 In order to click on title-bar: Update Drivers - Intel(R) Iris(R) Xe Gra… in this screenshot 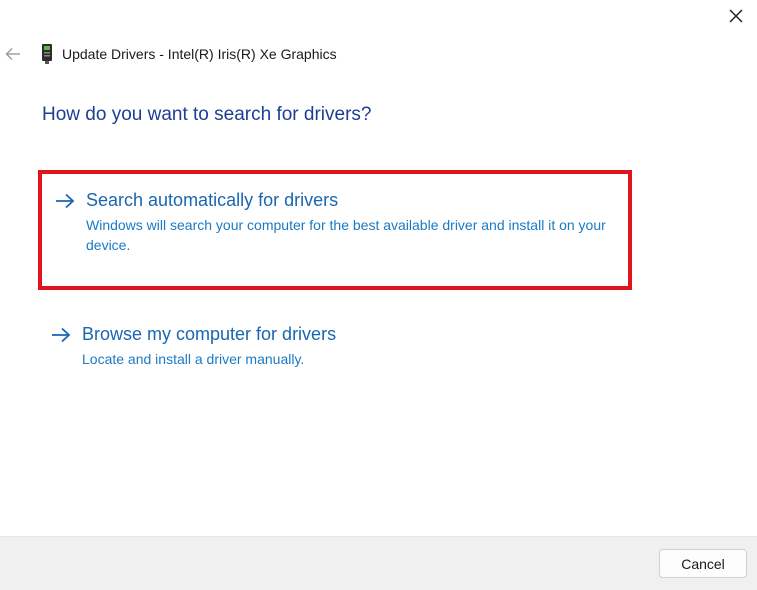, I will do `click(168, 54)`.